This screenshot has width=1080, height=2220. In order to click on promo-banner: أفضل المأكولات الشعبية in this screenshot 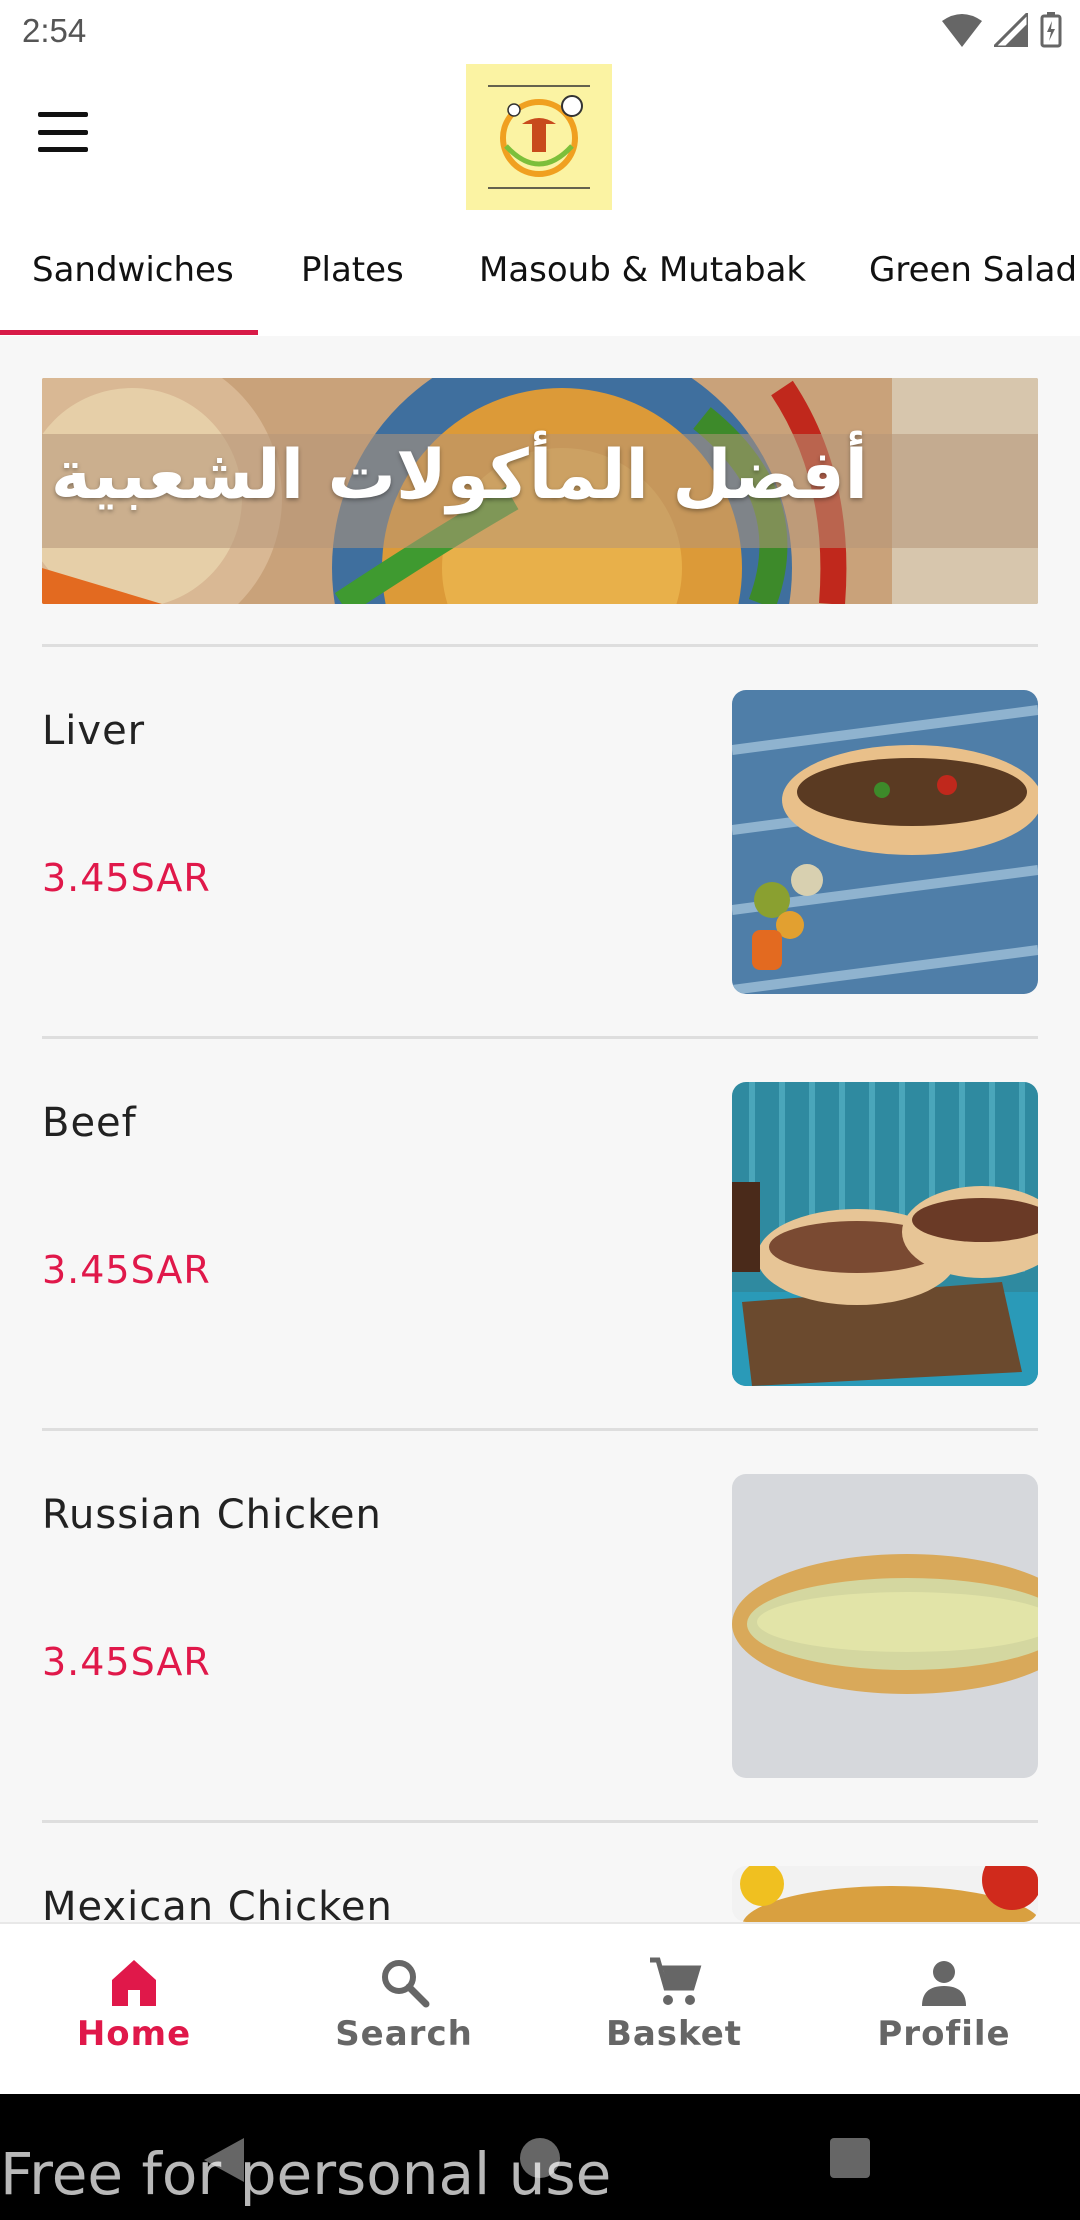, I will do `click(540, 491)`.